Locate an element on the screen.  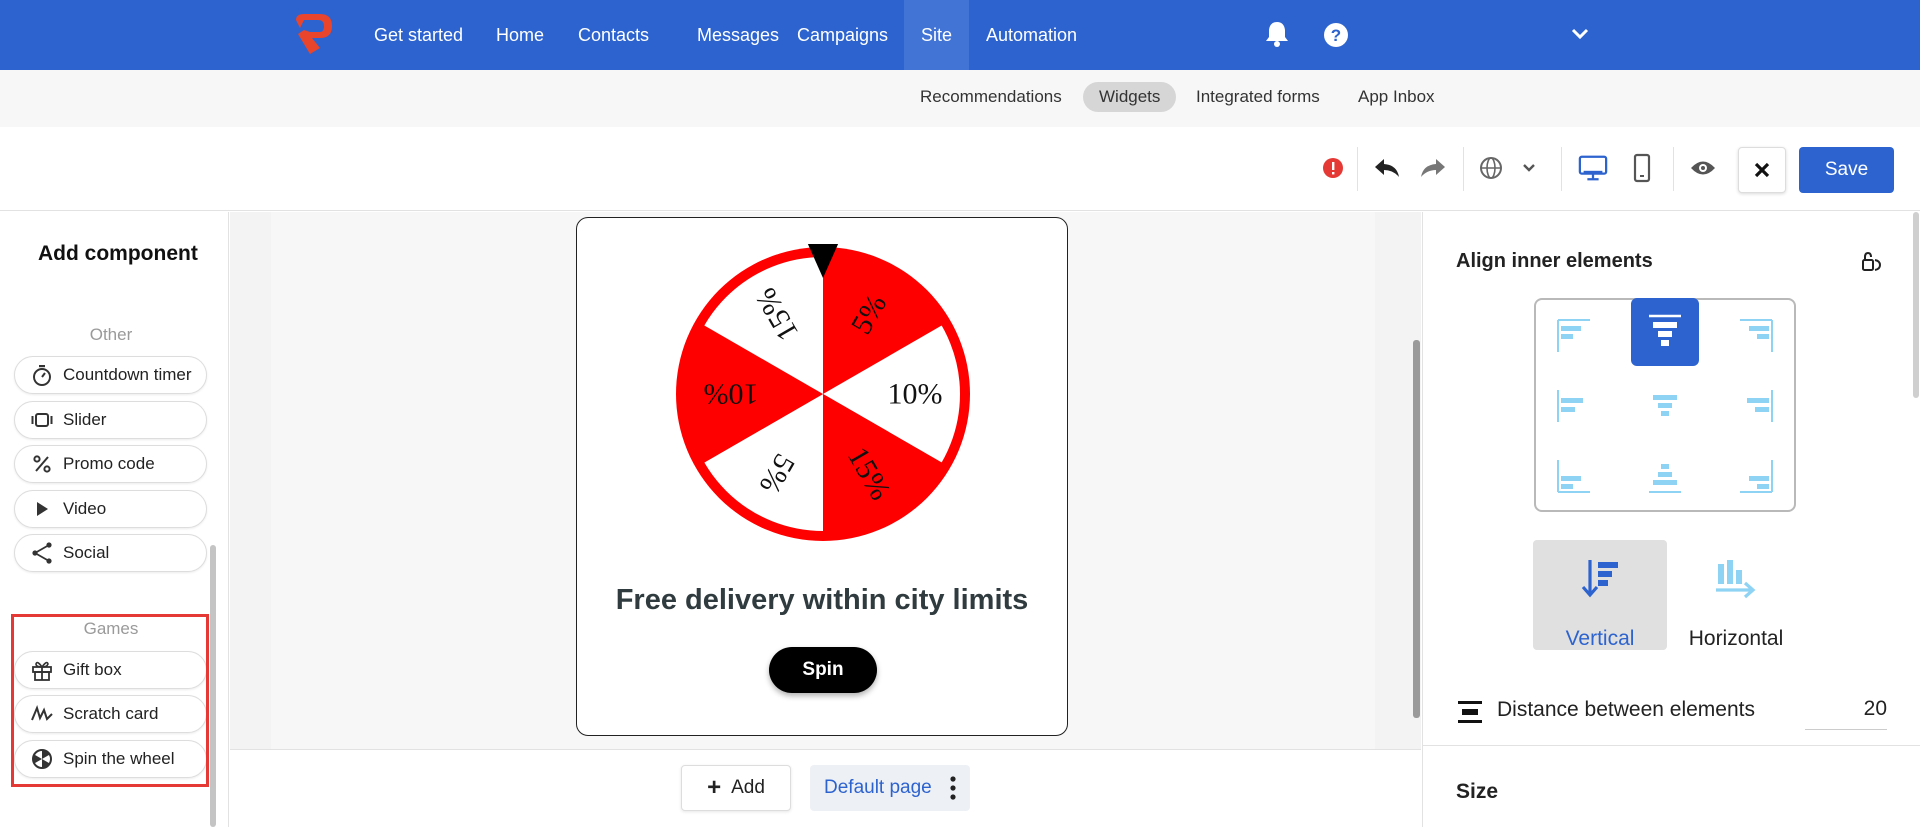
canvas-scrollbar is located at coordinates (1416, 529).